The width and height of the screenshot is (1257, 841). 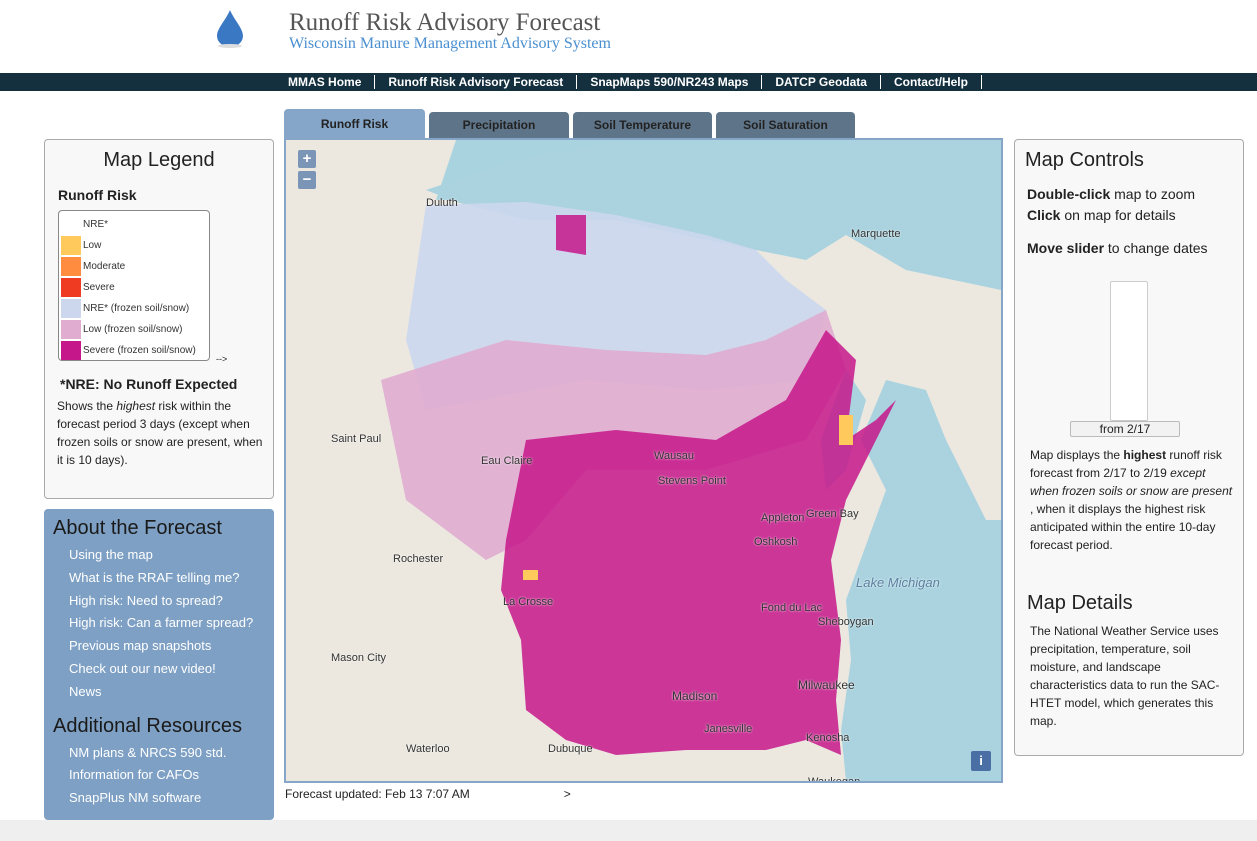 I want to click on about-link: What is the RRAF telling me?, so click(x=171, y=578).